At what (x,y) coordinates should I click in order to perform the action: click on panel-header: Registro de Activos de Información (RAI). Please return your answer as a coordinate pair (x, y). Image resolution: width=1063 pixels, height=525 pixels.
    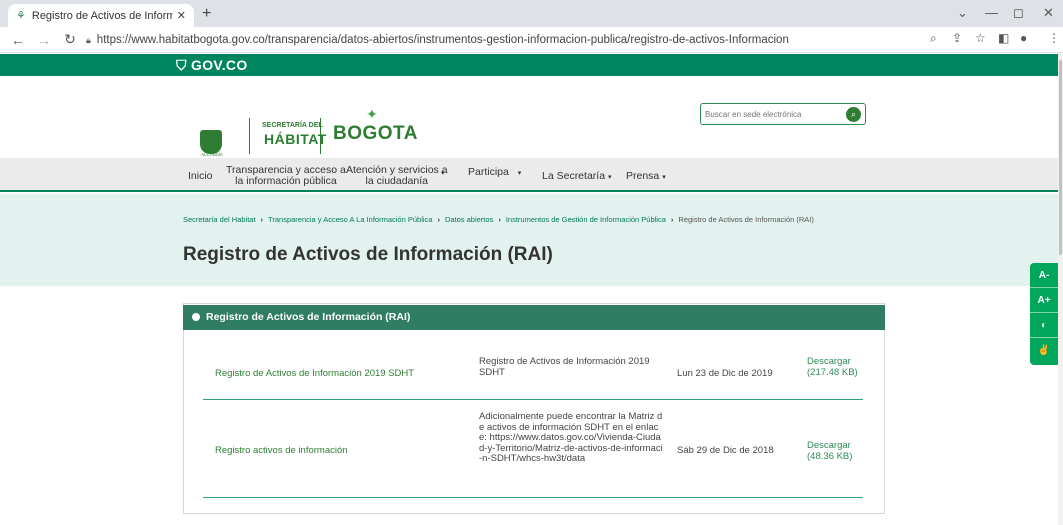
    Looking at the image, I should click on (534, 317).